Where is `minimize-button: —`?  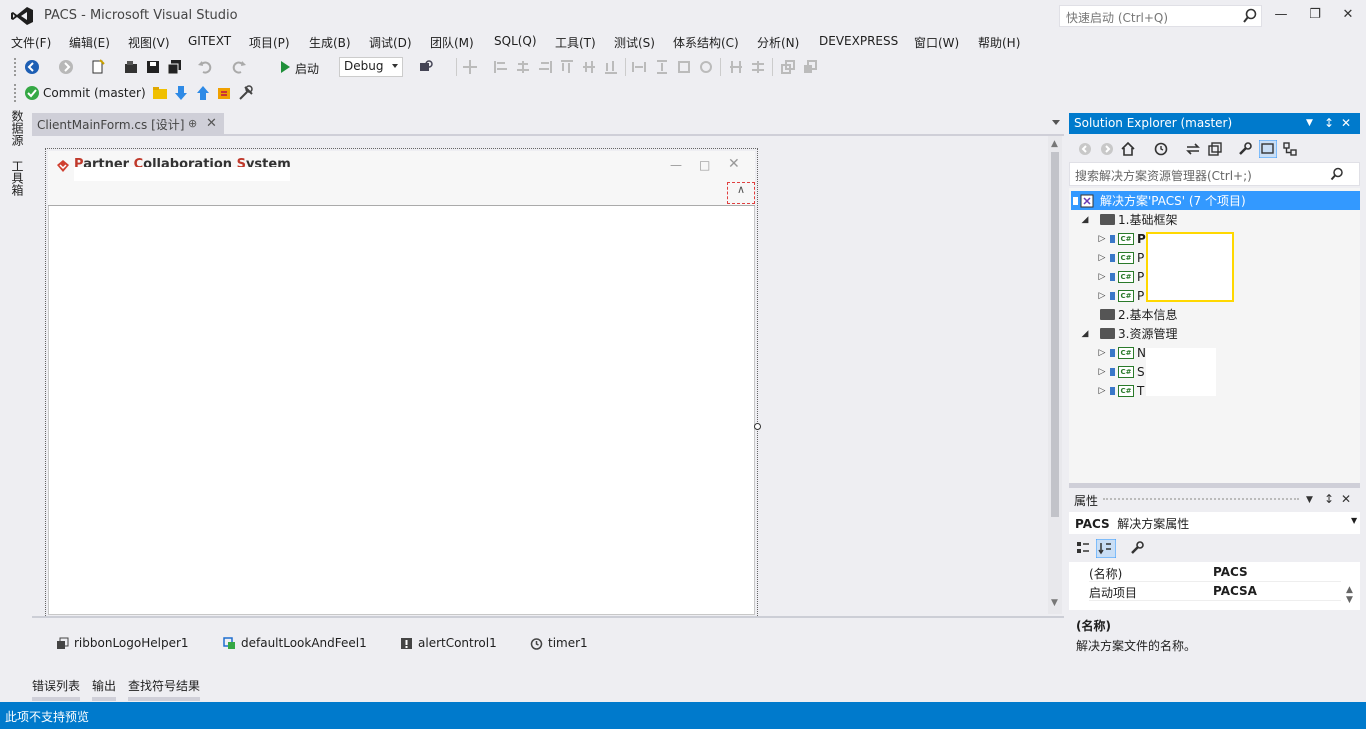
minimize-button: — is located at coordinates (1281, 15).